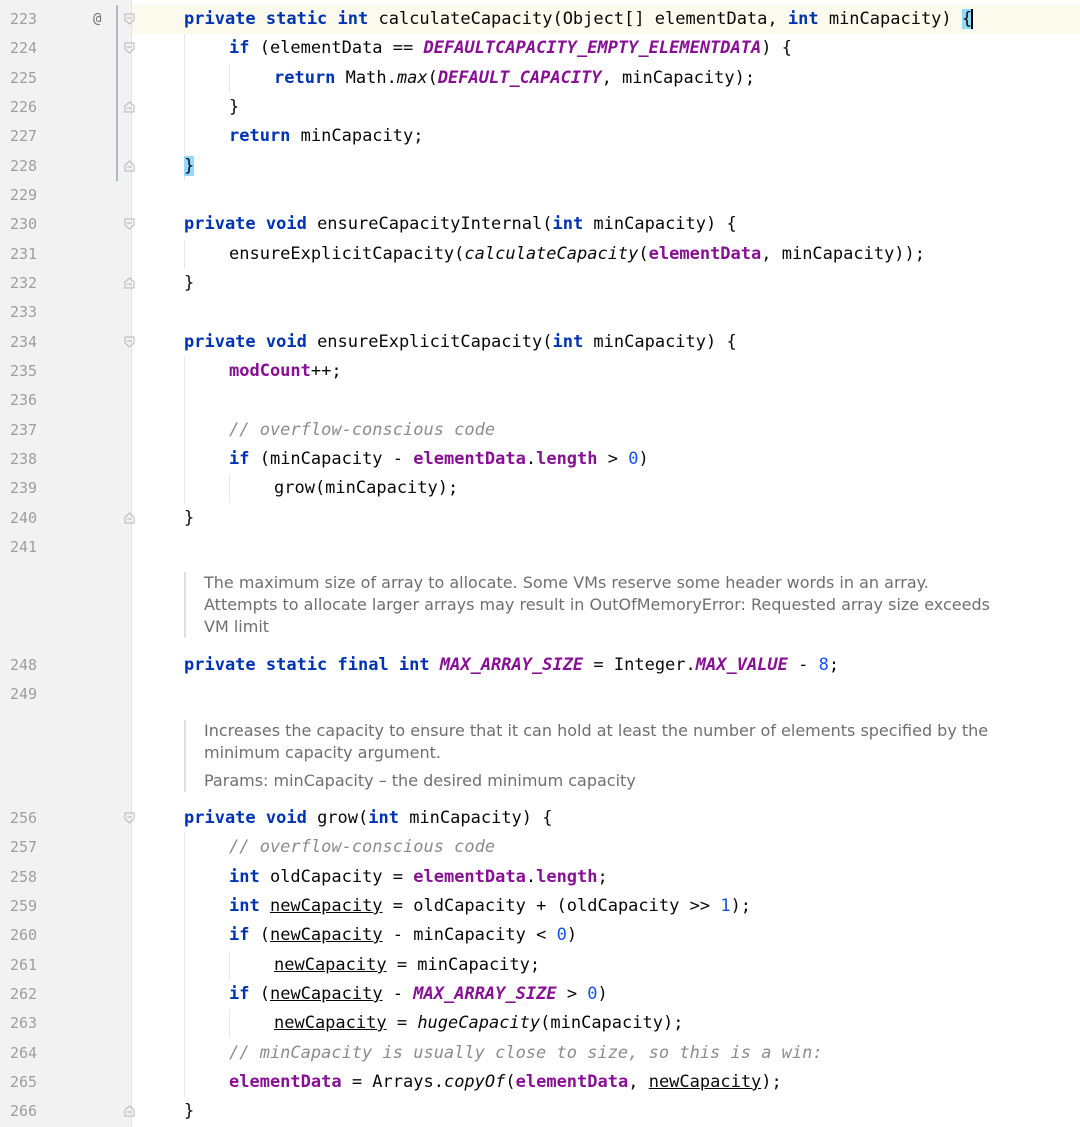 The image size is (1080, 1127). I want to click on gutter-line: 240, so click(67, 518).